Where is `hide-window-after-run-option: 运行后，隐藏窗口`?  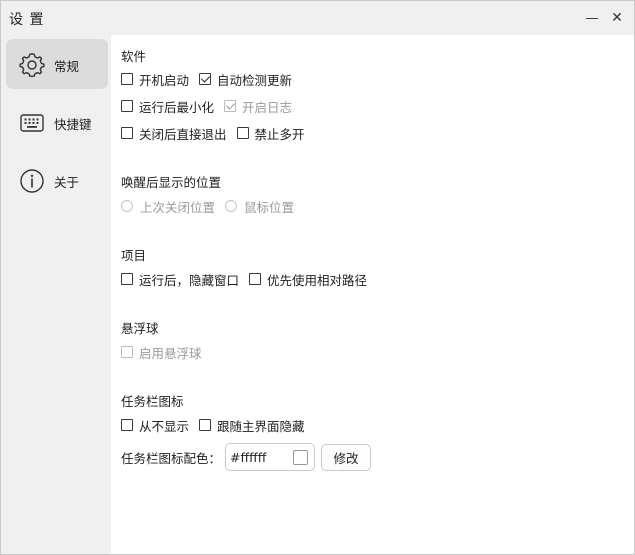
hide-window-after-run-option: 运行后，隐藏窗口 is located at coordinates (180, 279).